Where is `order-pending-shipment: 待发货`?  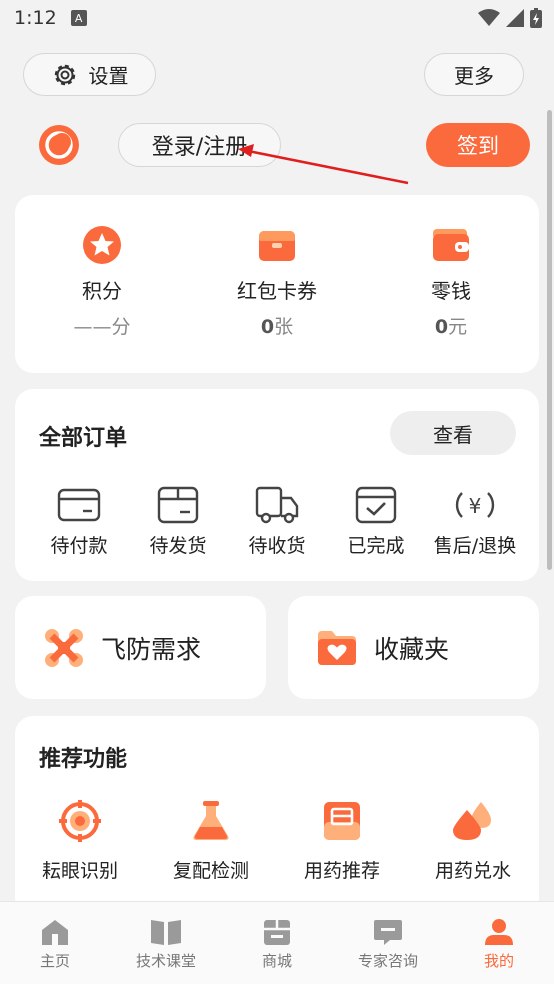 order-pending-shipment: 待发货 is located at coordinates (178, 521).